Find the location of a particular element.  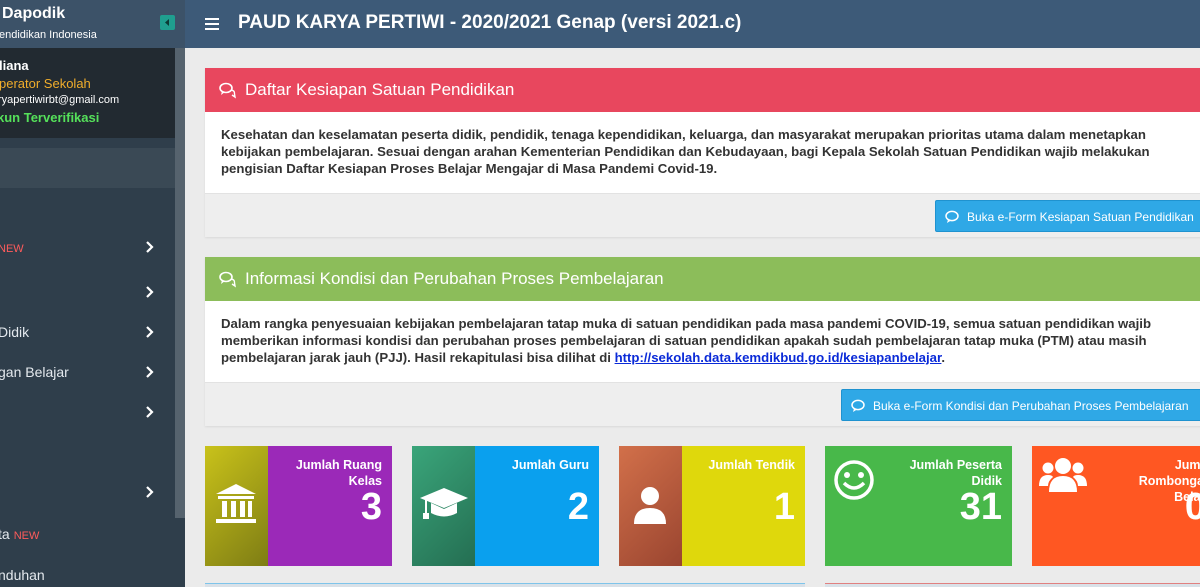

users-icon is located at coordinates (1063, 475).